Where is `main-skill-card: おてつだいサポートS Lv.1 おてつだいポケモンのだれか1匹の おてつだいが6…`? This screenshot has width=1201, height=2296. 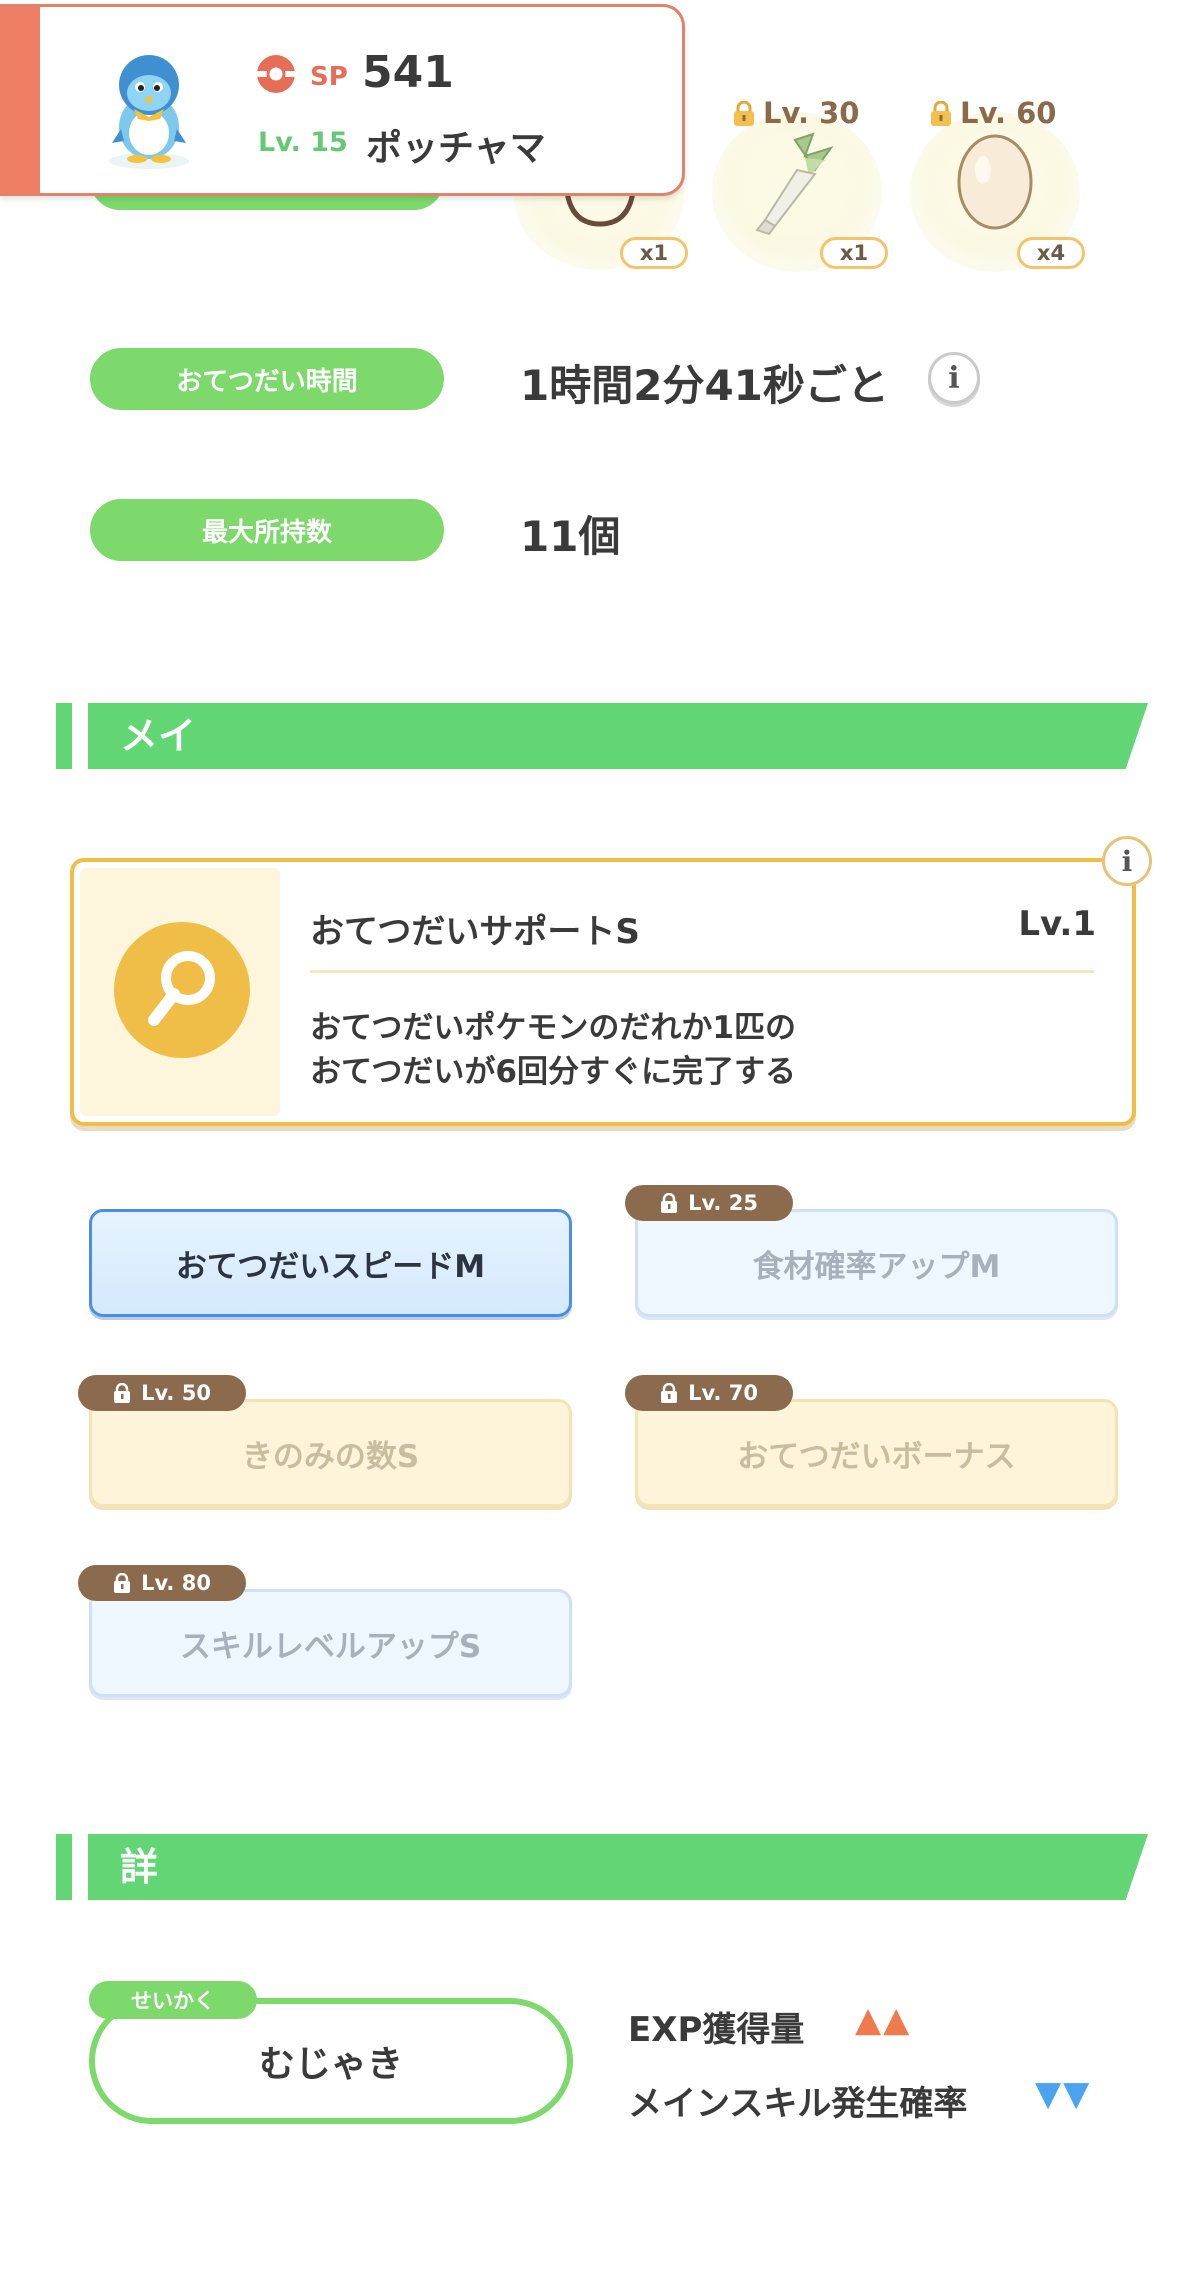
main-skill-card: おてつだいサポートS Lv.1 おてつだいポケモンのだれか1匹の おてつだいが6… is located at coordinates (603, 992).